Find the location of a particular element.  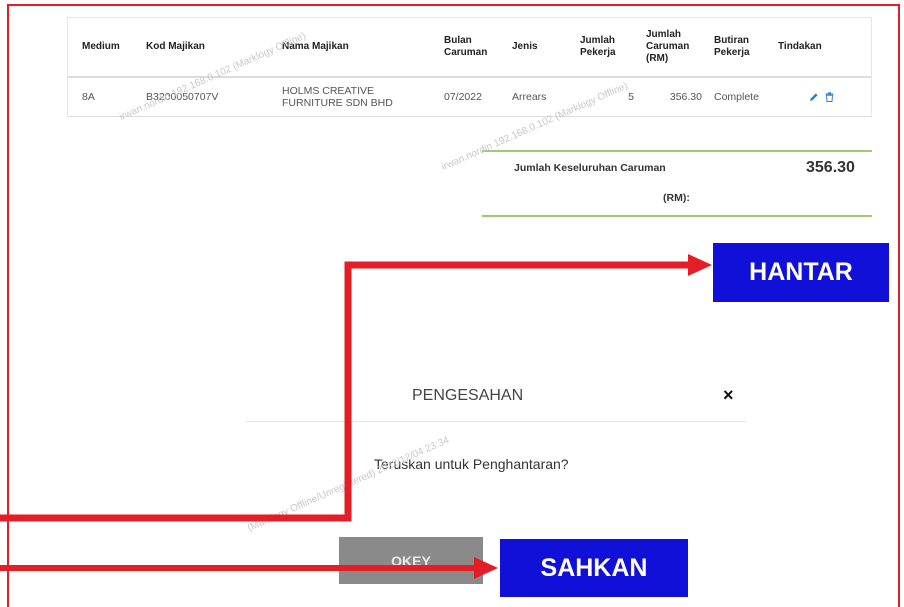

hantar-callout: HANTAR is located at coordinates (801, 272).